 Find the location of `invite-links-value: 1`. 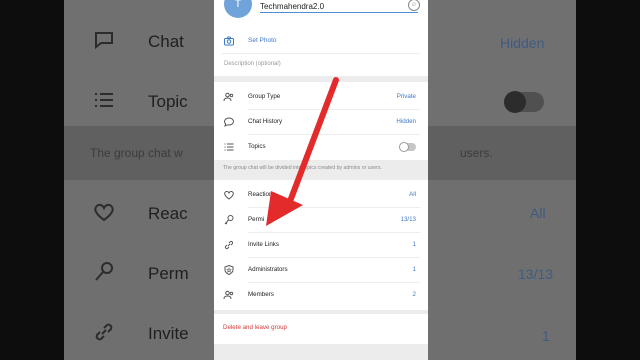

invite-links-value: 1 is located at coordinates (414, 244).